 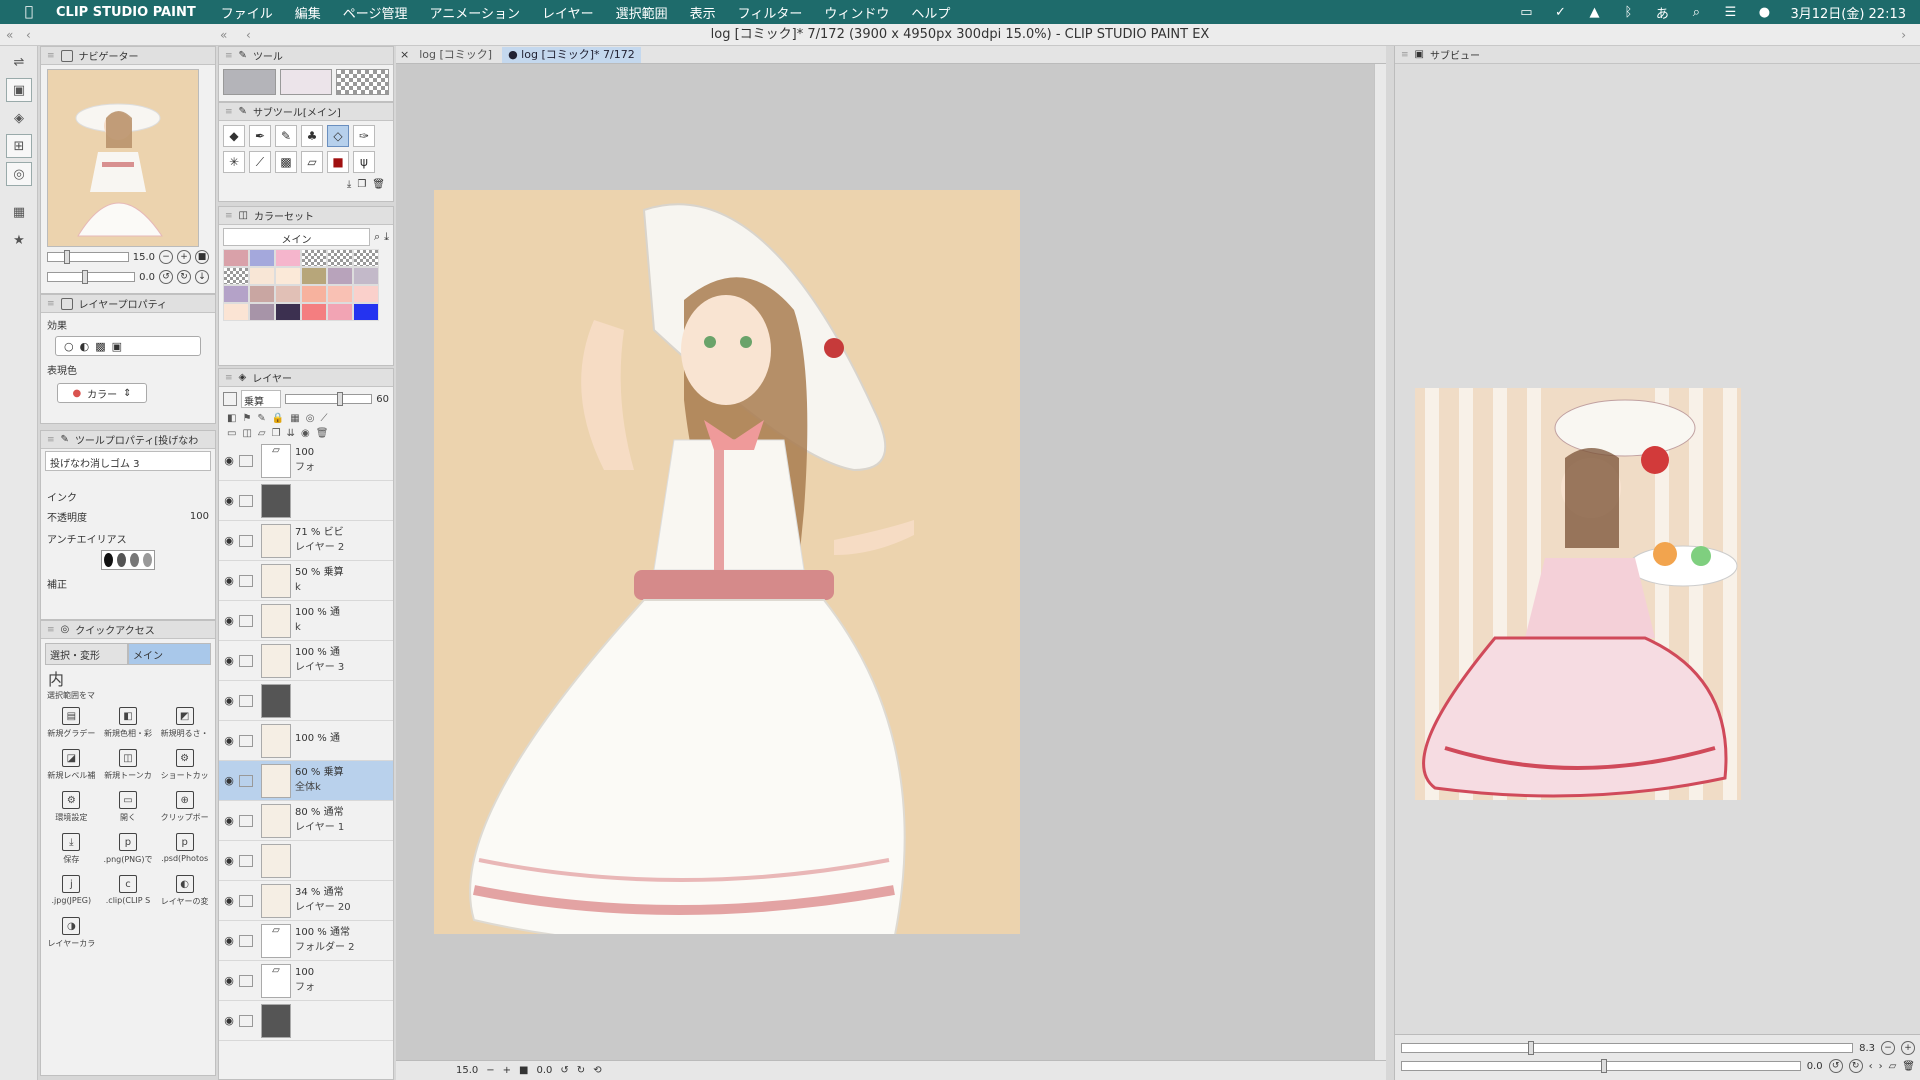 What do you see at coordinates (102, 393) in the screenshot?
I see `expression-color-select: ● カラー ⇕` at bounding box center [102, 393].